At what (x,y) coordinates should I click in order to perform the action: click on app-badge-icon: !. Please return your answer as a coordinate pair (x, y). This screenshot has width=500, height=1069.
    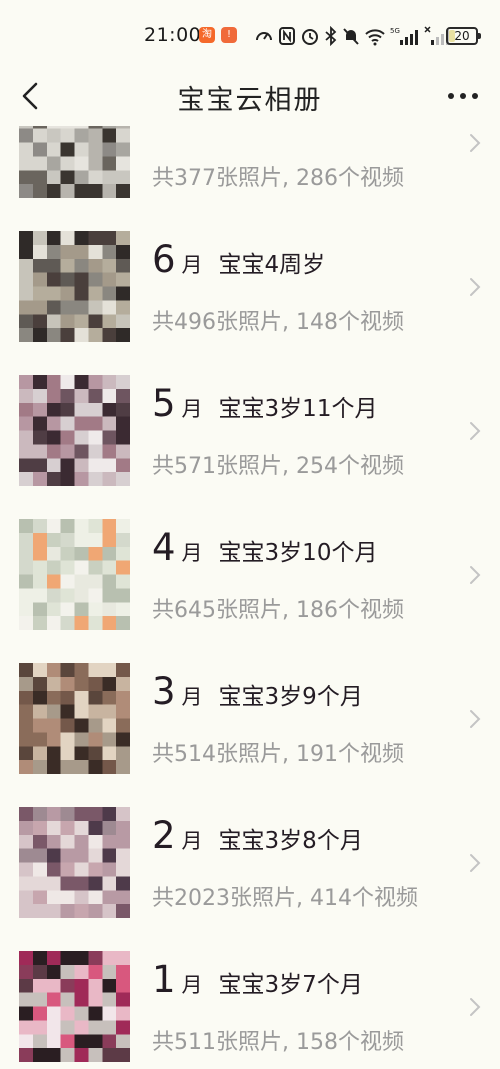
    Looking at the image, I should click on (229, 35).